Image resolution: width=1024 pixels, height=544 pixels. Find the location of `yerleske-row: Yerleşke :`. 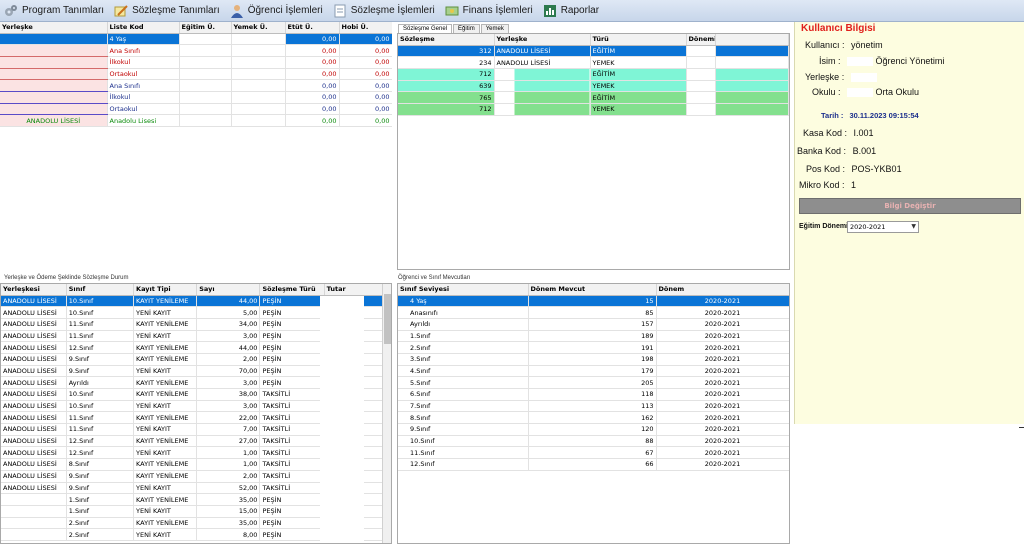

yerleske-row: Yerleşke : is located at coordinates (841, 77).